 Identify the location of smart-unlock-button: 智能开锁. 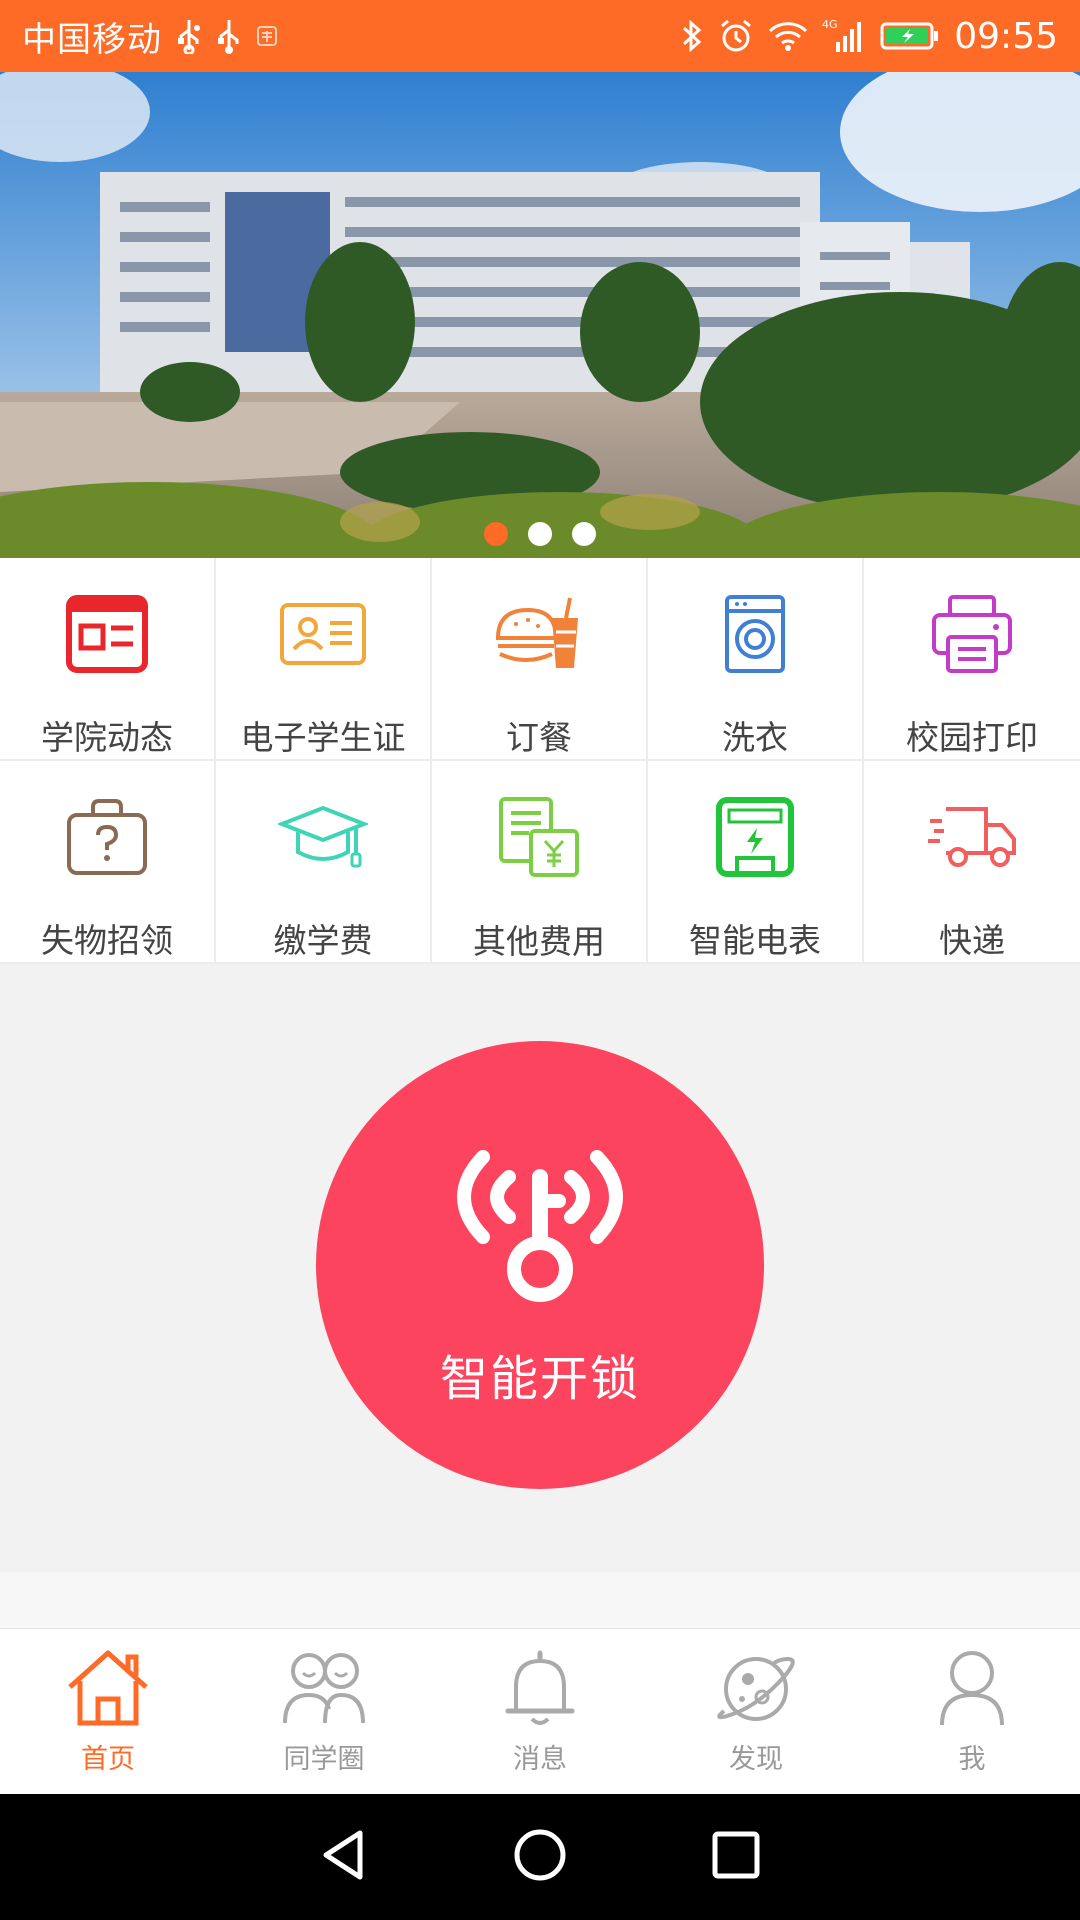
(540, 1265).